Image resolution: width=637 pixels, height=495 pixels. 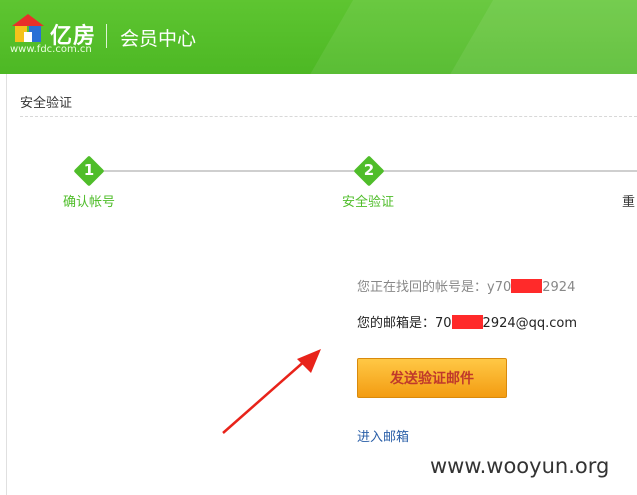 What do you see at coordinates (318, 37) in the screenshot?
I see `header-bar: 亿房 www.fdc.com.cn 会员中心` at bounding box center [318, 37].